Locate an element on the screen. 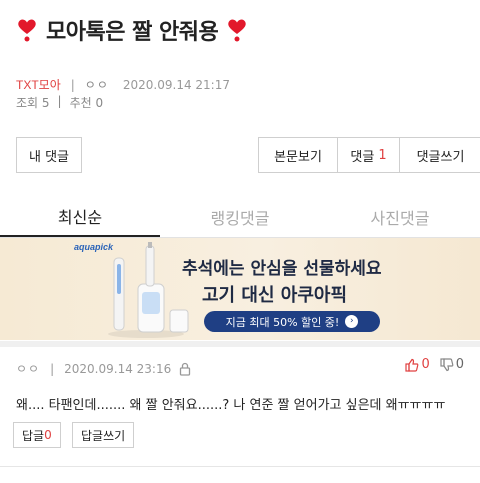 The height and width of the screenshot is (483, 480). thumbs-down-icon is located at coordinates (447, 364).